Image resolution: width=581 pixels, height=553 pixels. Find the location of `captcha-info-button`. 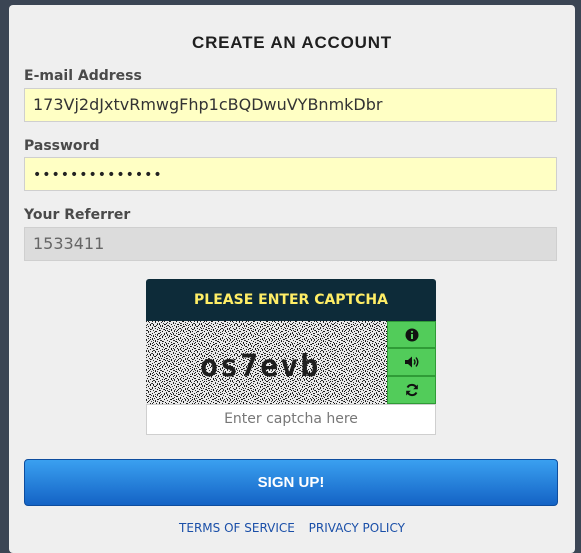

captcha-info-button is located at coordinates (411, 334).